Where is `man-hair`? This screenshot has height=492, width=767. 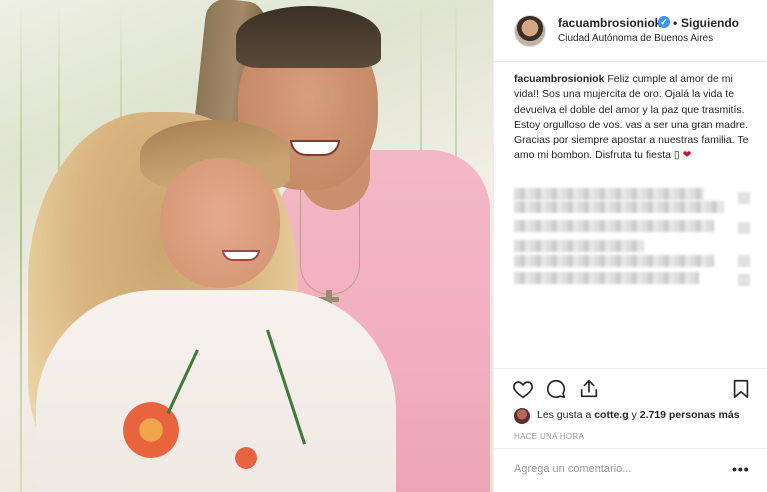 man-hair is located at coordinates (308, 37).